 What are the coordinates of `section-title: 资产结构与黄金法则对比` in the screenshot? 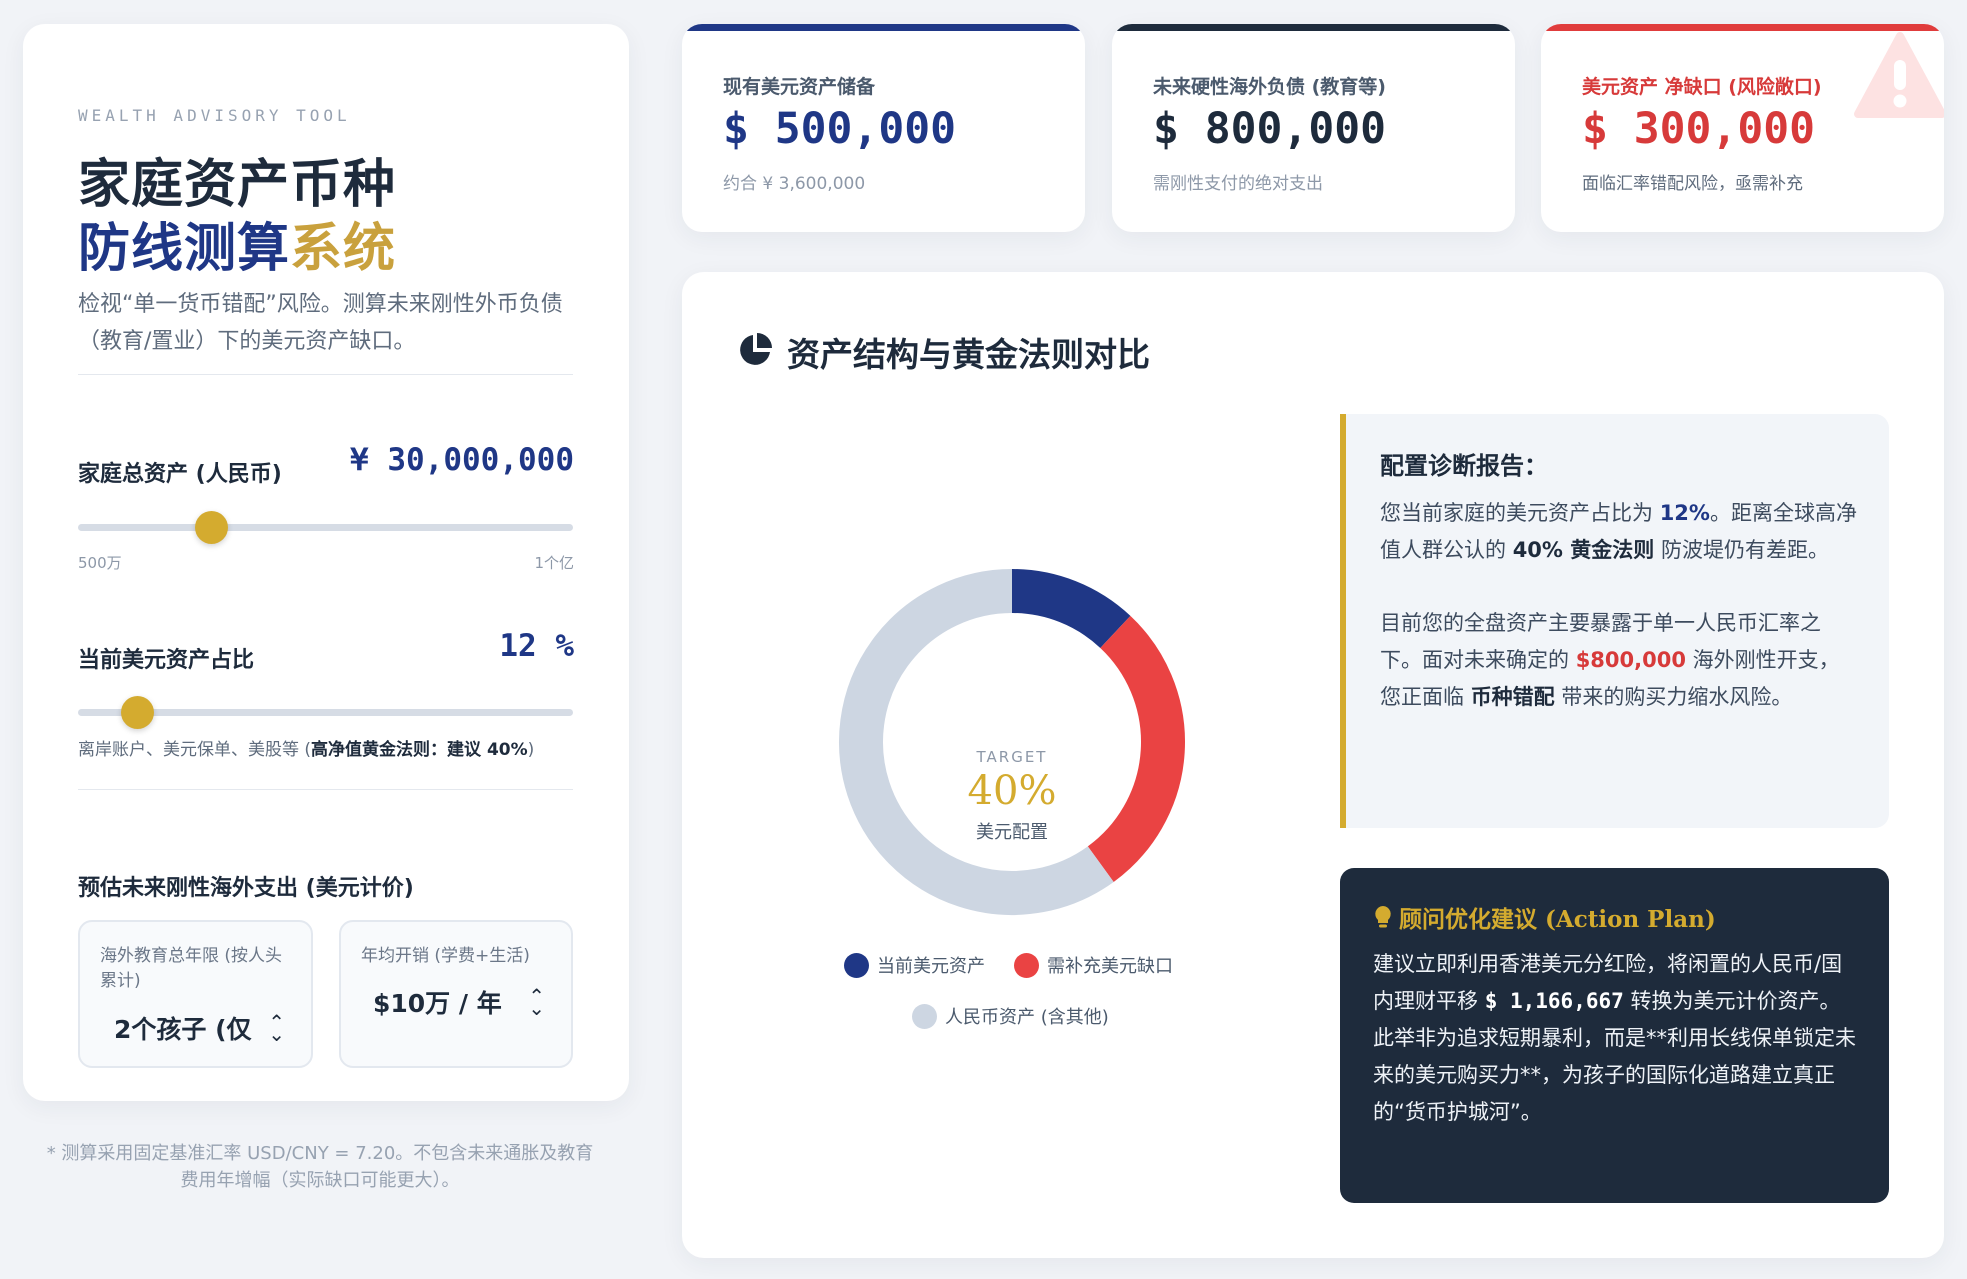 It's located at (968, 354).